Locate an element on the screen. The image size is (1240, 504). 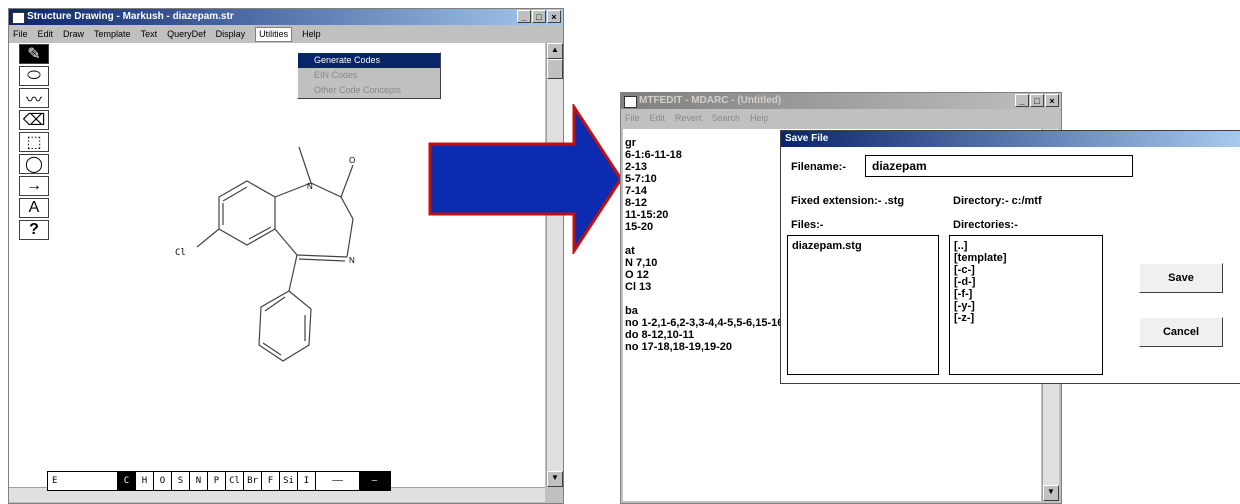
element-entry: E is located at coordinates (83, 481).